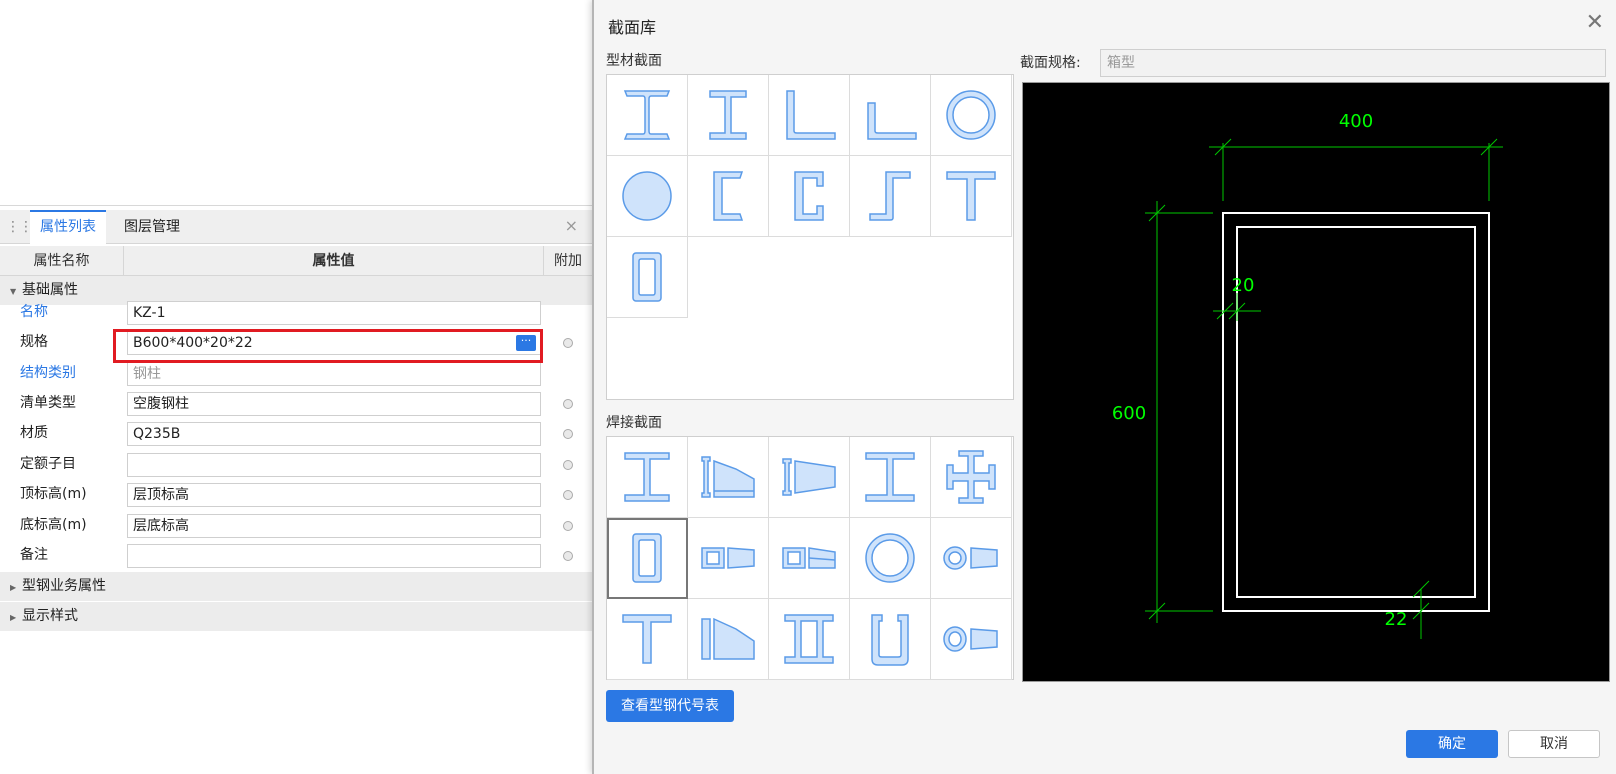 The image size is (1616, 774). I want to click on box-section-icon, so click(647, 277).